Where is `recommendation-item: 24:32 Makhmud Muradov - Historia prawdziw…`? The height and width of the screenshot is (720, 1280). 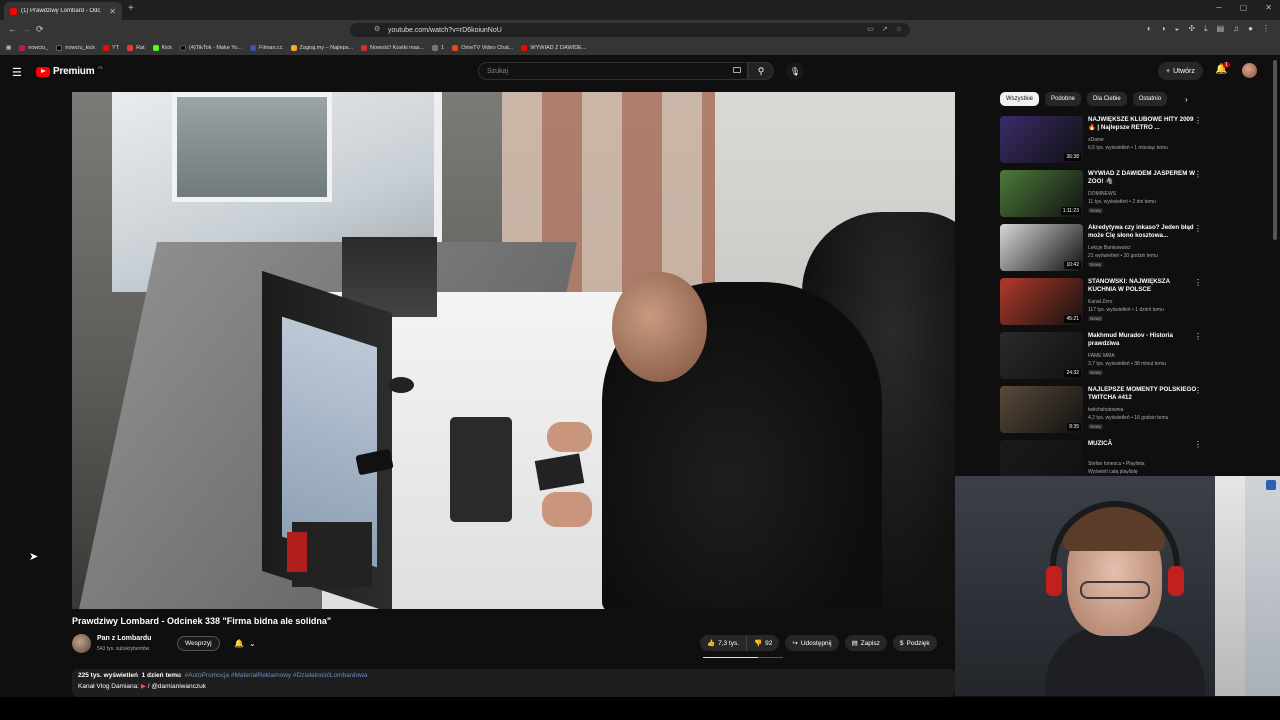 recommendation-item: 24:32 Makhmud Muradov - Historia prawdziw… is located at coordinates (1102, 358).